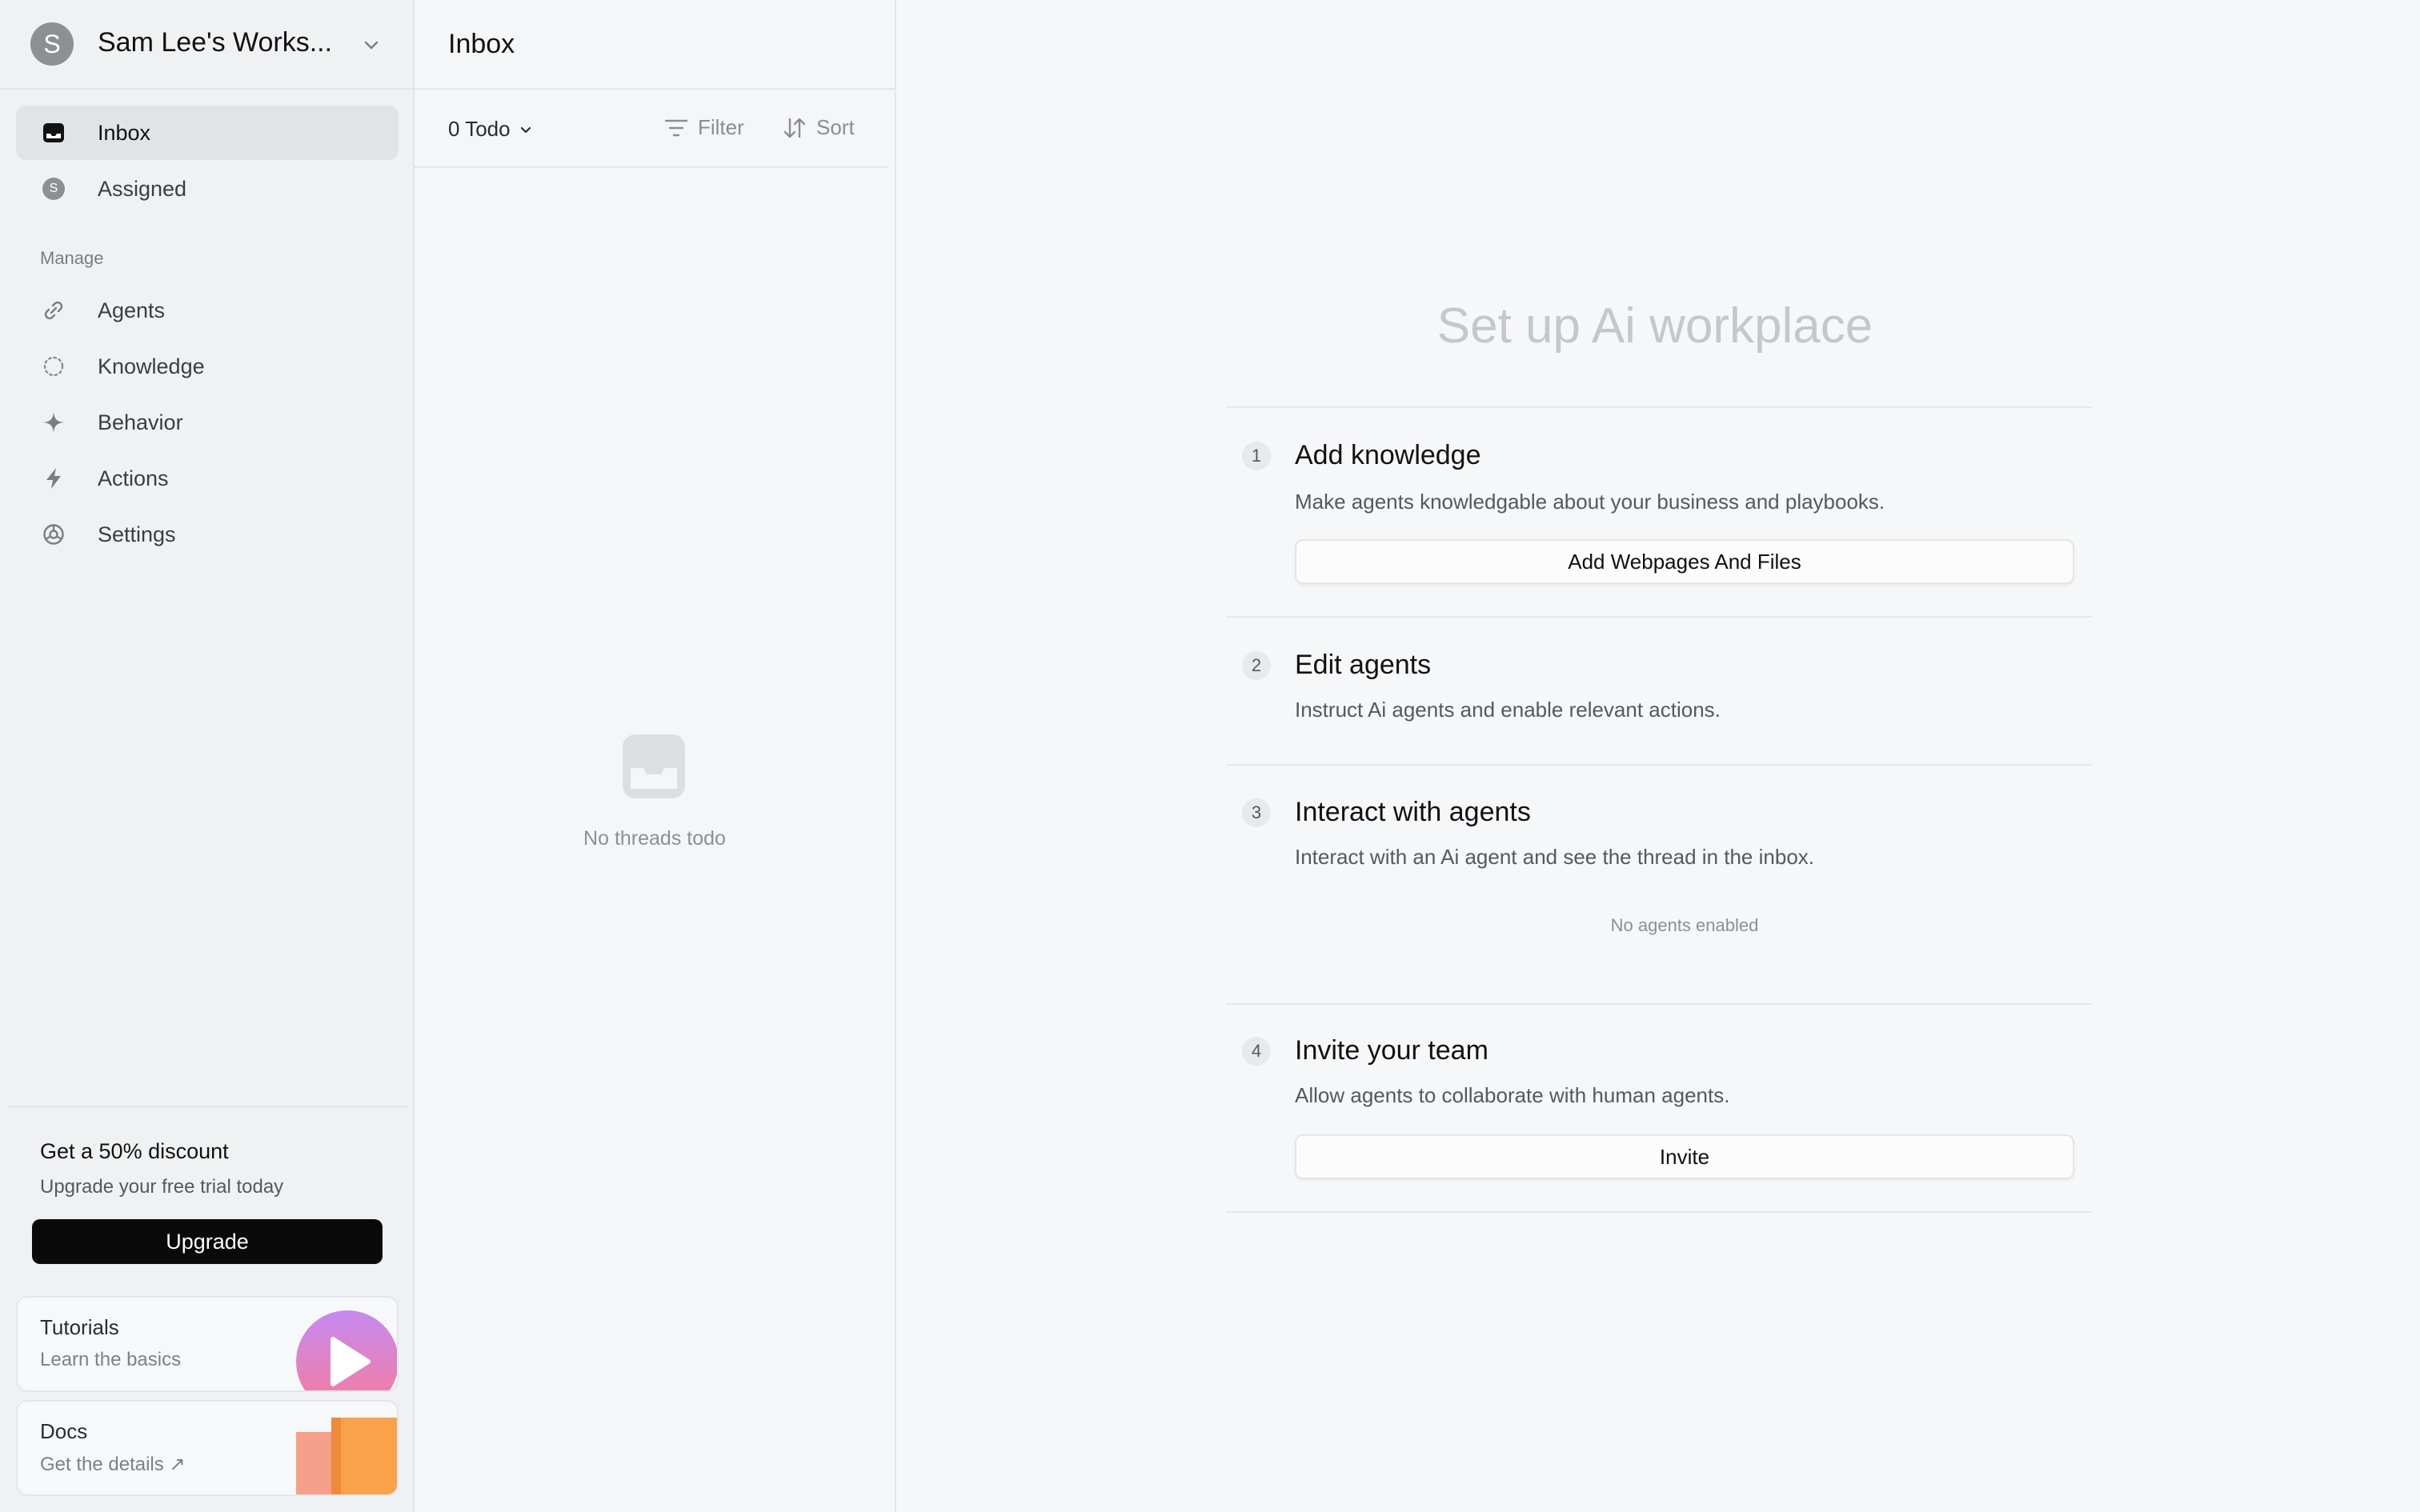 This screenshot has width=2420, height=1512. What do you see at coordinates (53, 132) in the screenshot?
I see `inbox-icon` at bounding box center [53, 132].